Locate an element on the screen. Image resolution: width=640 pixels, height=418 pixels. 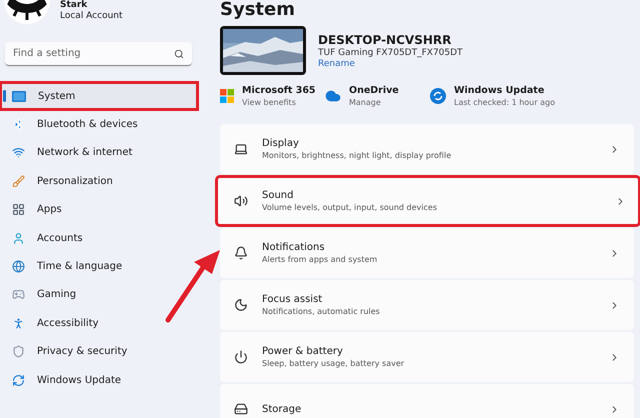
user-name: Stark is located at coordinates (74, 5).